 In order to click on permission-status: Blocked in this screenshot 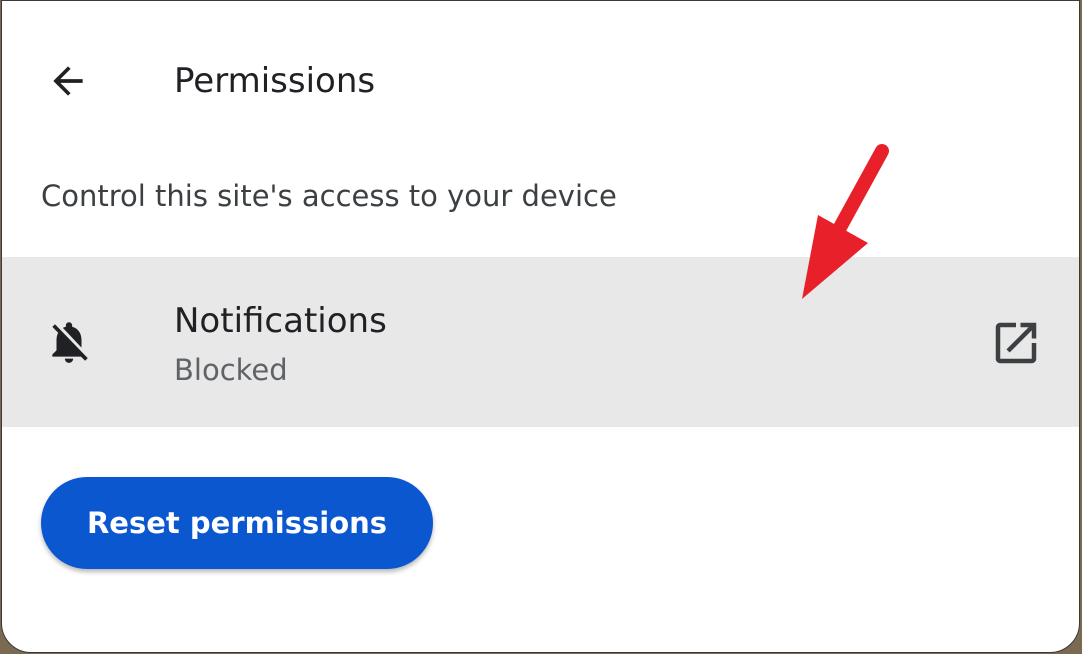, I will do `click(231, 370)`.